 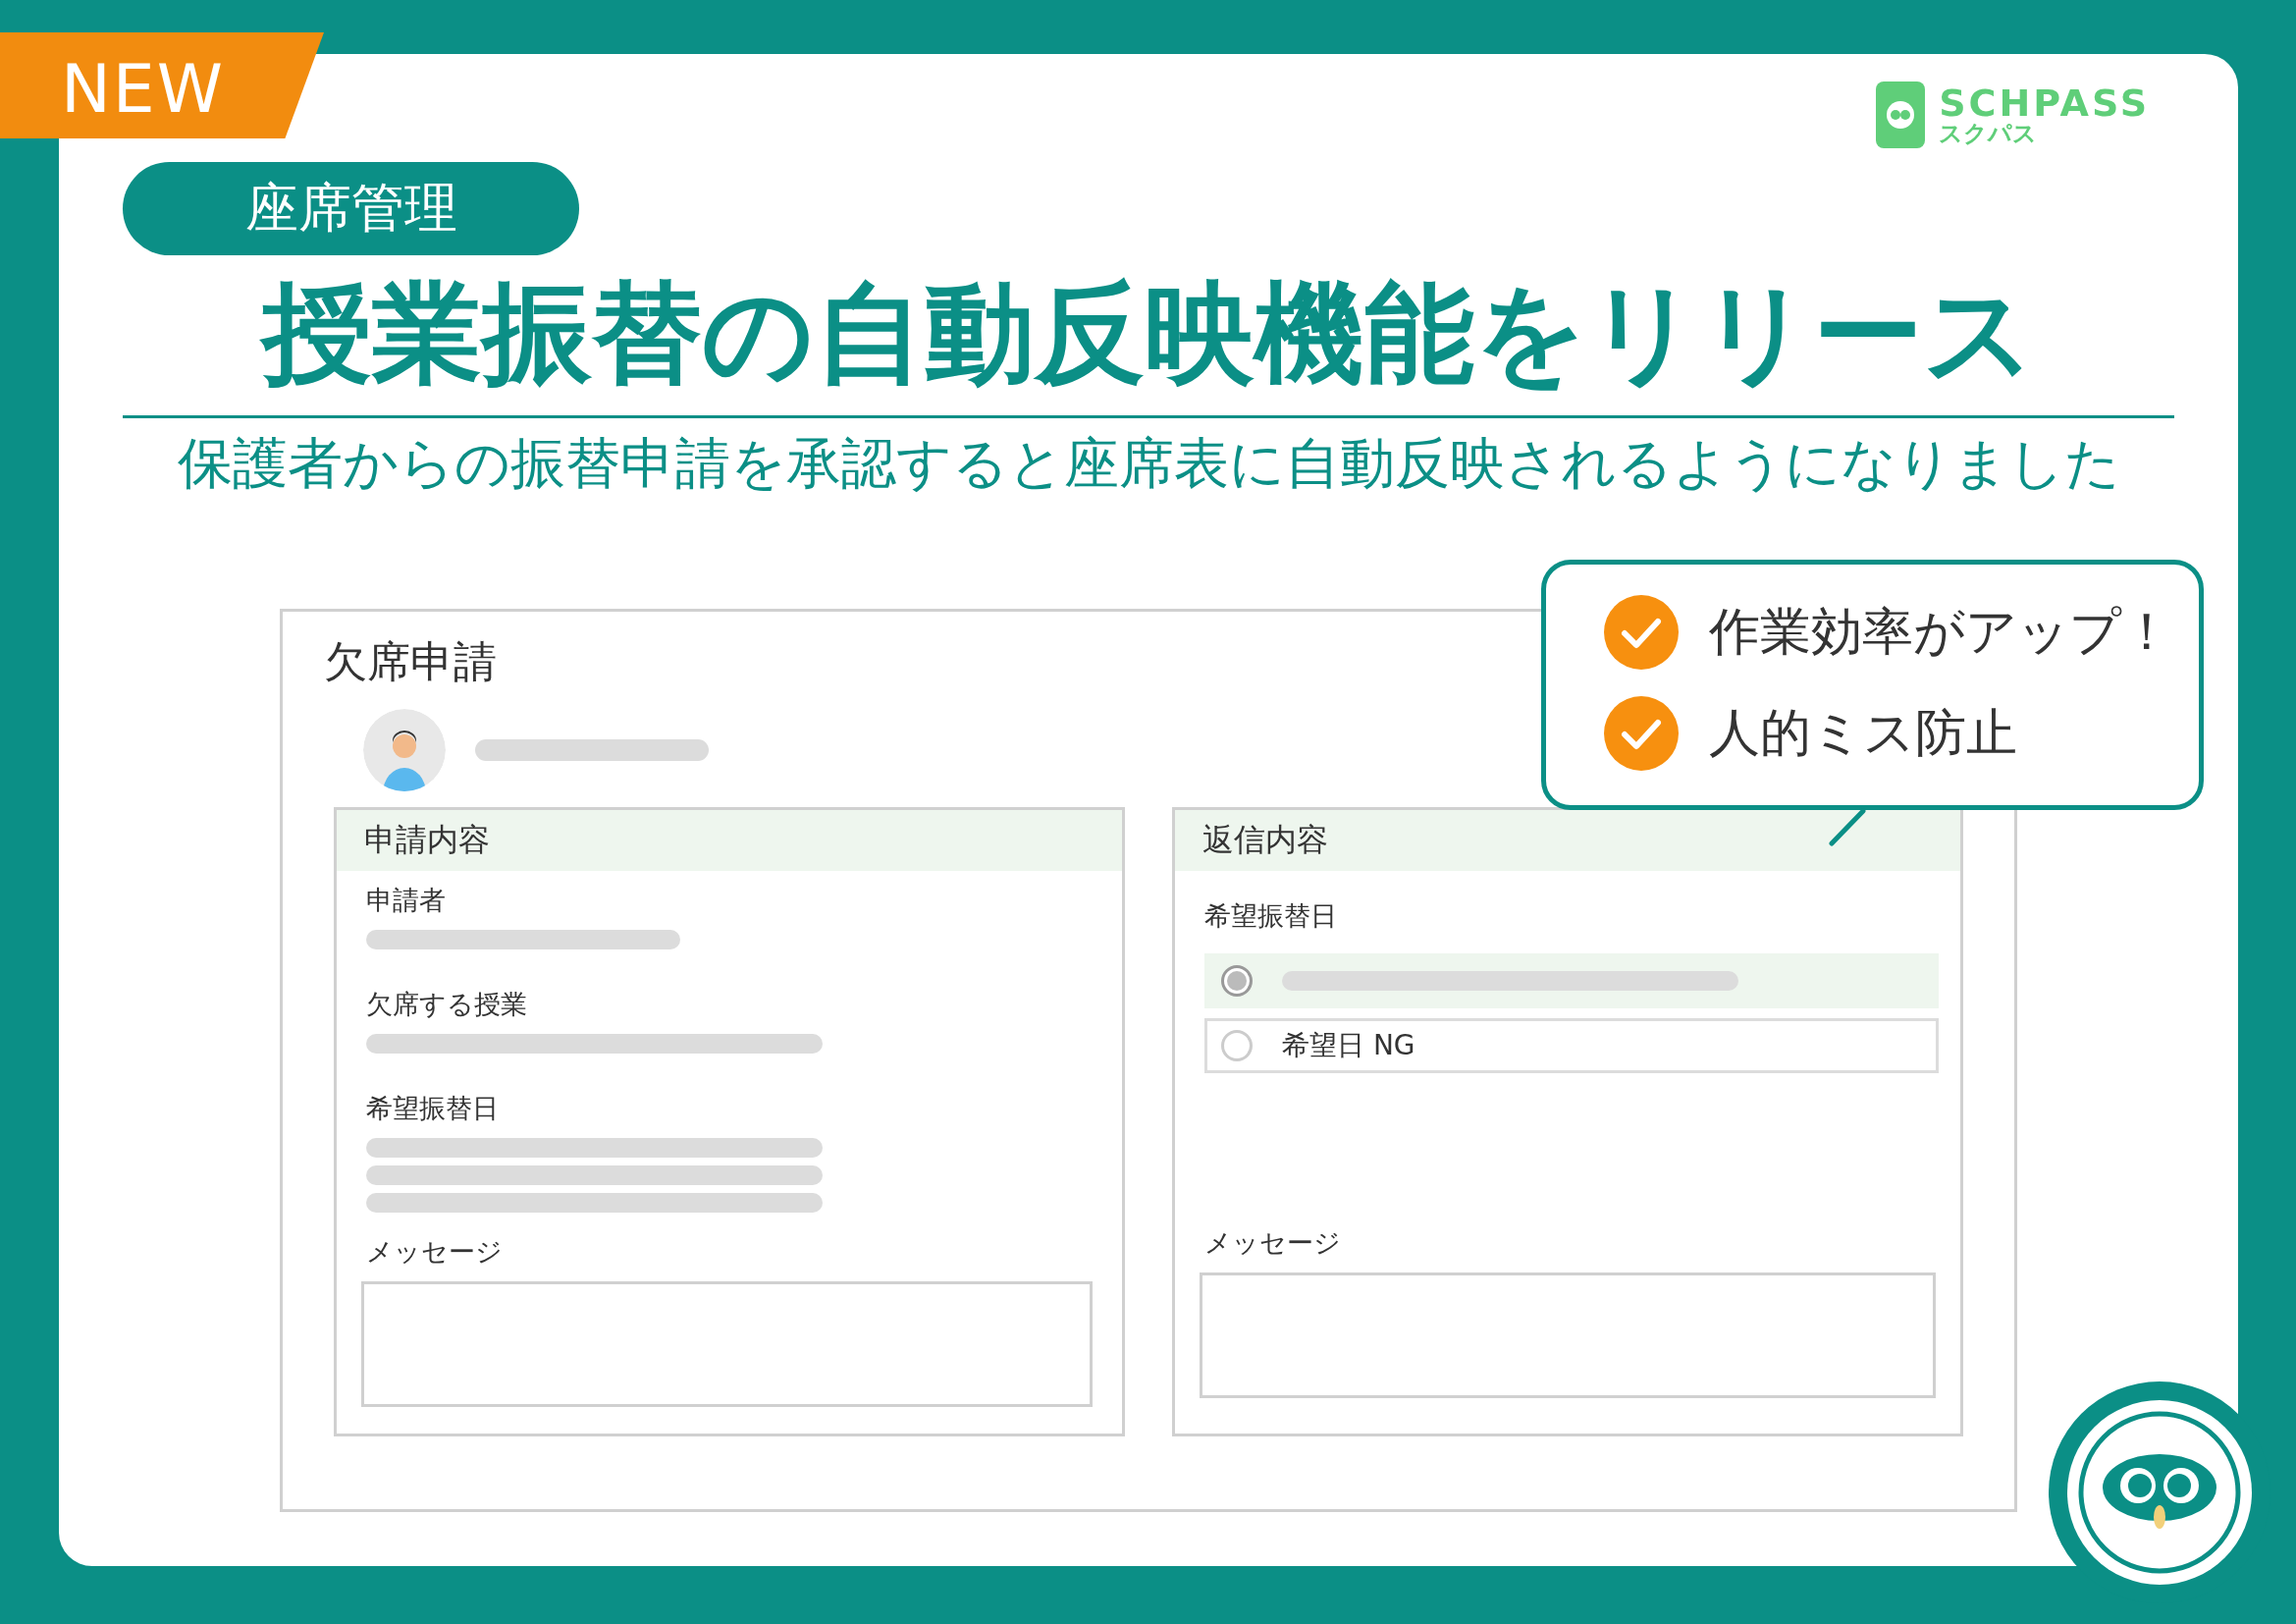 I want to click on form-title: 欠席申請, so click(x=411, y=662).